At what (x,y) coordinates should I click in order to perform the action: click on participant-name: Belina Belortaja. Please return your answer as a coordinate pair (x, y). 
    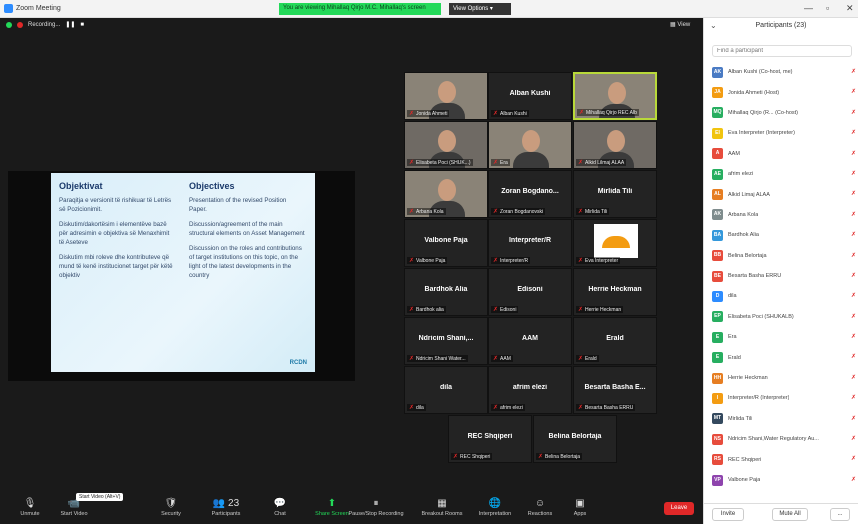
    Looking at the image, I should click on (747, 255).